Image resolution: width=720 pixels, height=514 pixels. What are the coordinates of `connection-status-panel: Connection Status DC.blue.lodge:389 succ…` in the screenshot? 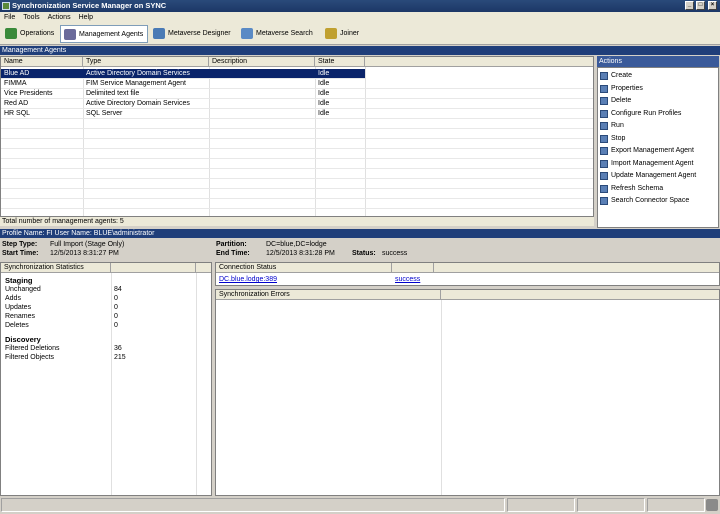 It's located at (467, 274).